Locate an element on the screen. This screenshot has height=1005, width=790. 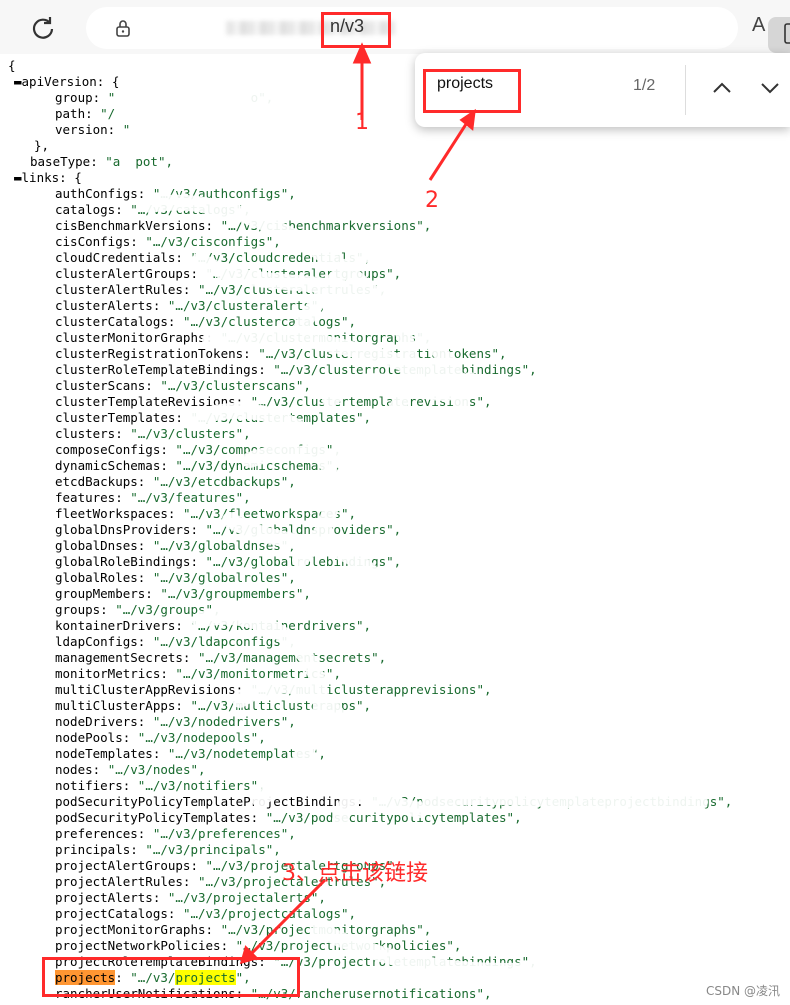
json-link: "…/v3/clusters", is located at coordinates (190, 433).